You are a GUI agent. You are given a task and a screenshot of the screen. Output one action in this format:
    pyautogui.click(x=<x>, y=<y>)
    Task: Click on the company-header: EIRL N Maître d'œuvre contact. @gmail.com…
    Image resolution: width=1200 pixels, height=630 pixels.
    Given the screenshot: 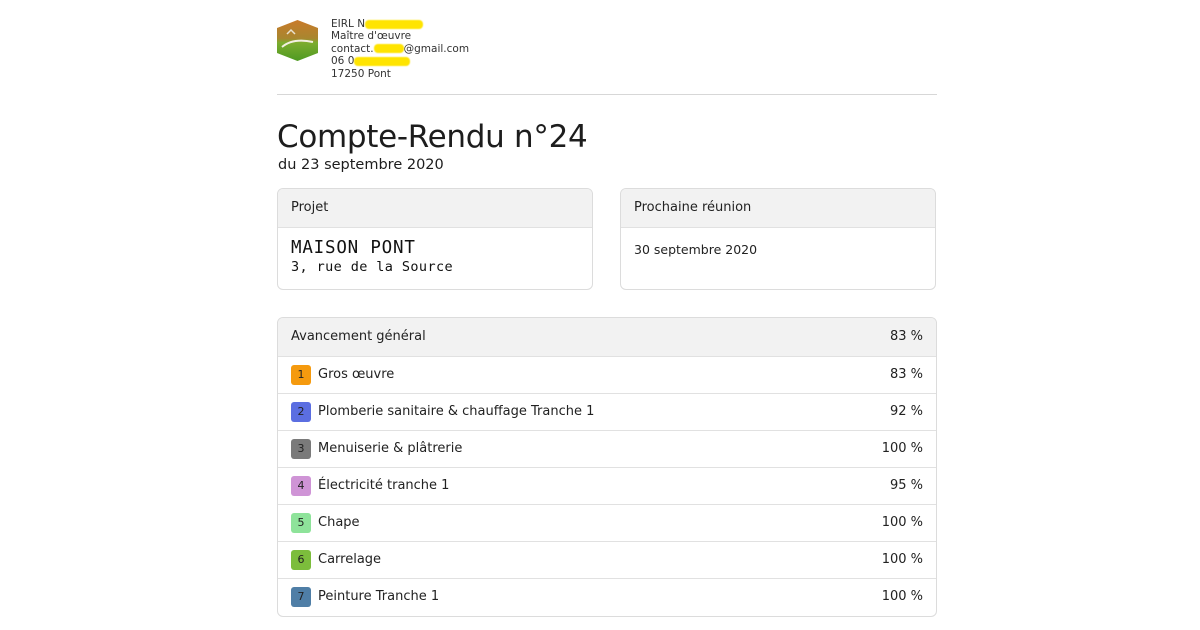 What is the action you would take?
    pyautogui.click(x=607, y=56)
    